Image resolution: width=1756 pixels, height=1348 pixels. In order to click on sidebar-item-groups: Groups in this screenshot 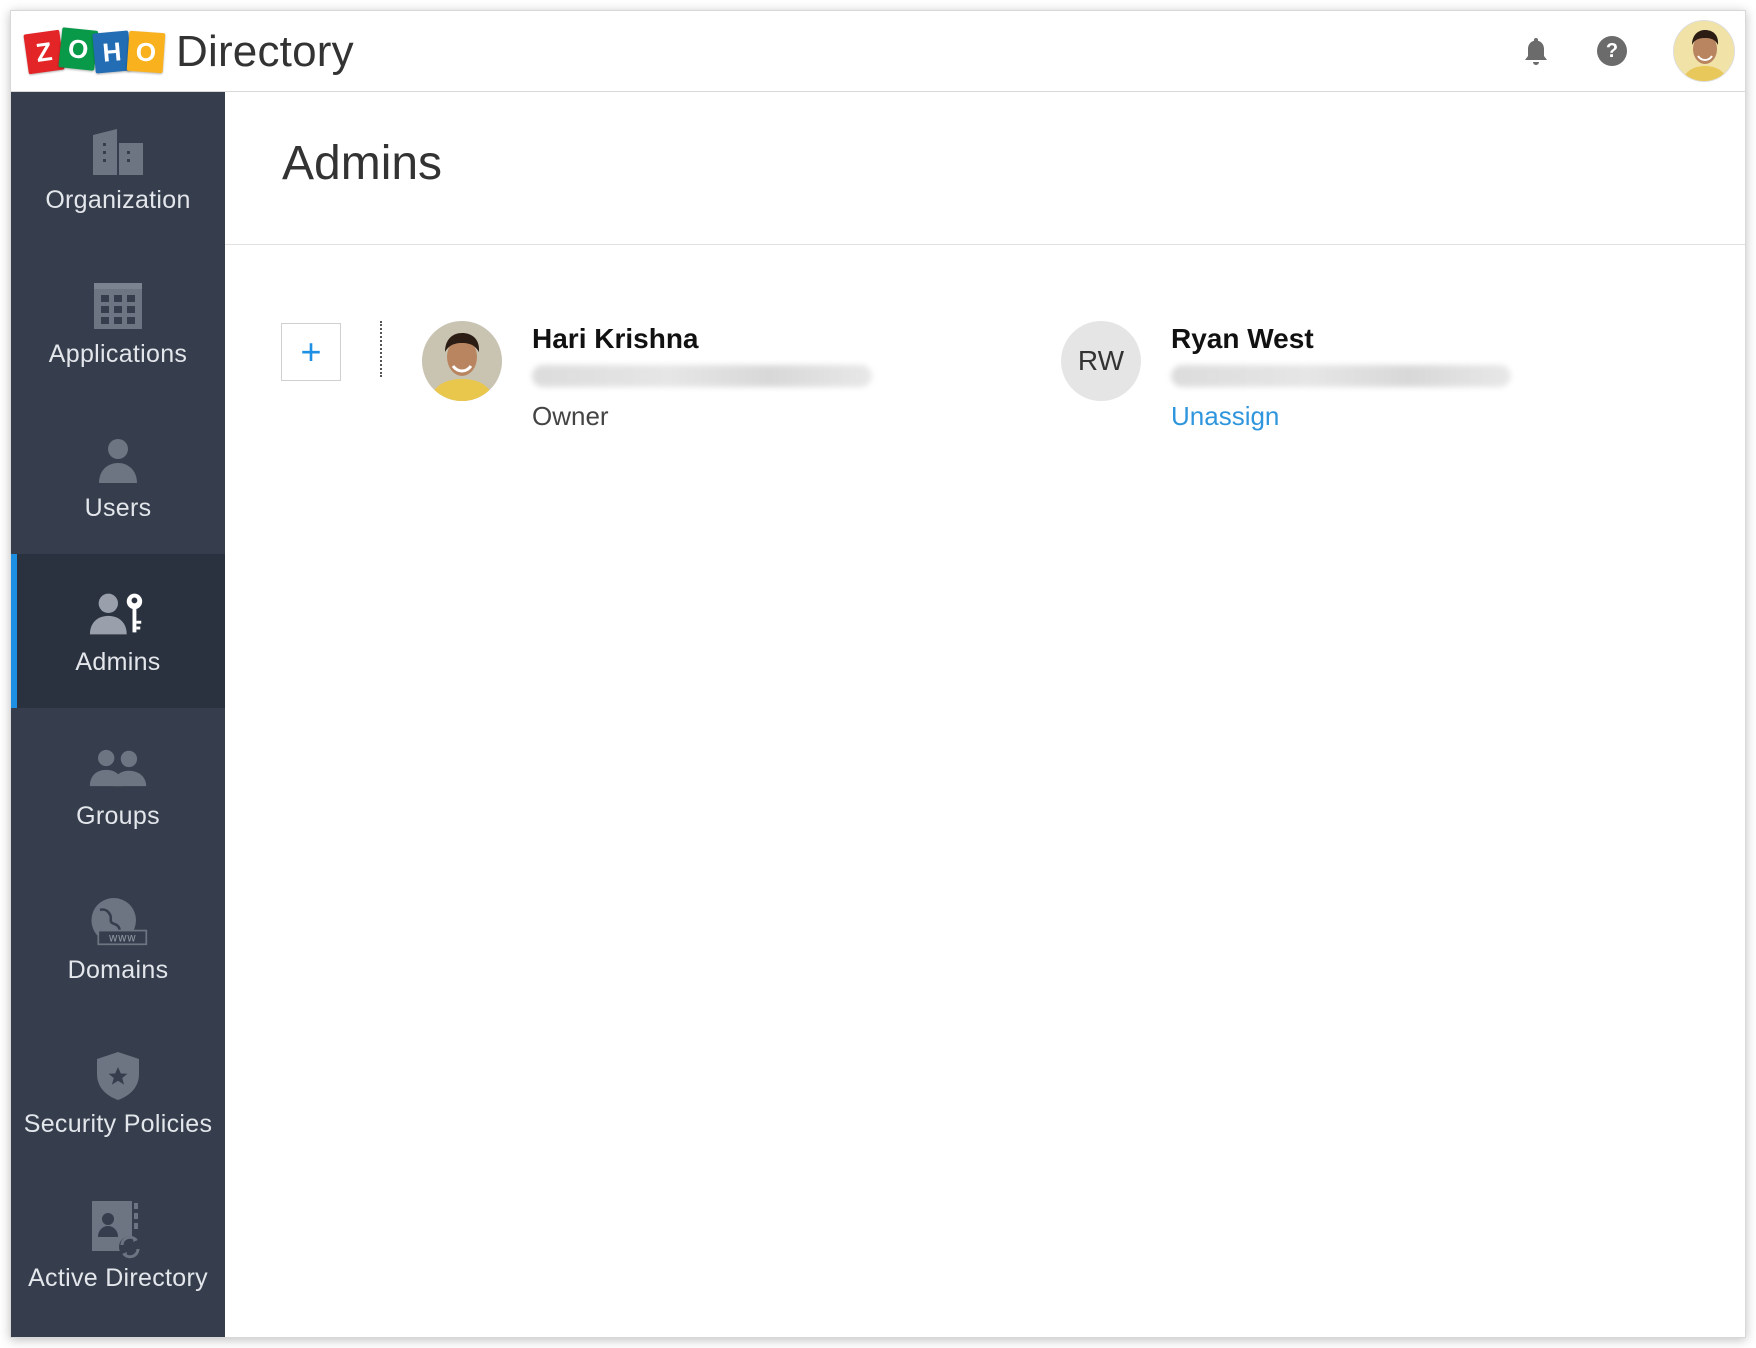, I will do `click(118, 785)`.